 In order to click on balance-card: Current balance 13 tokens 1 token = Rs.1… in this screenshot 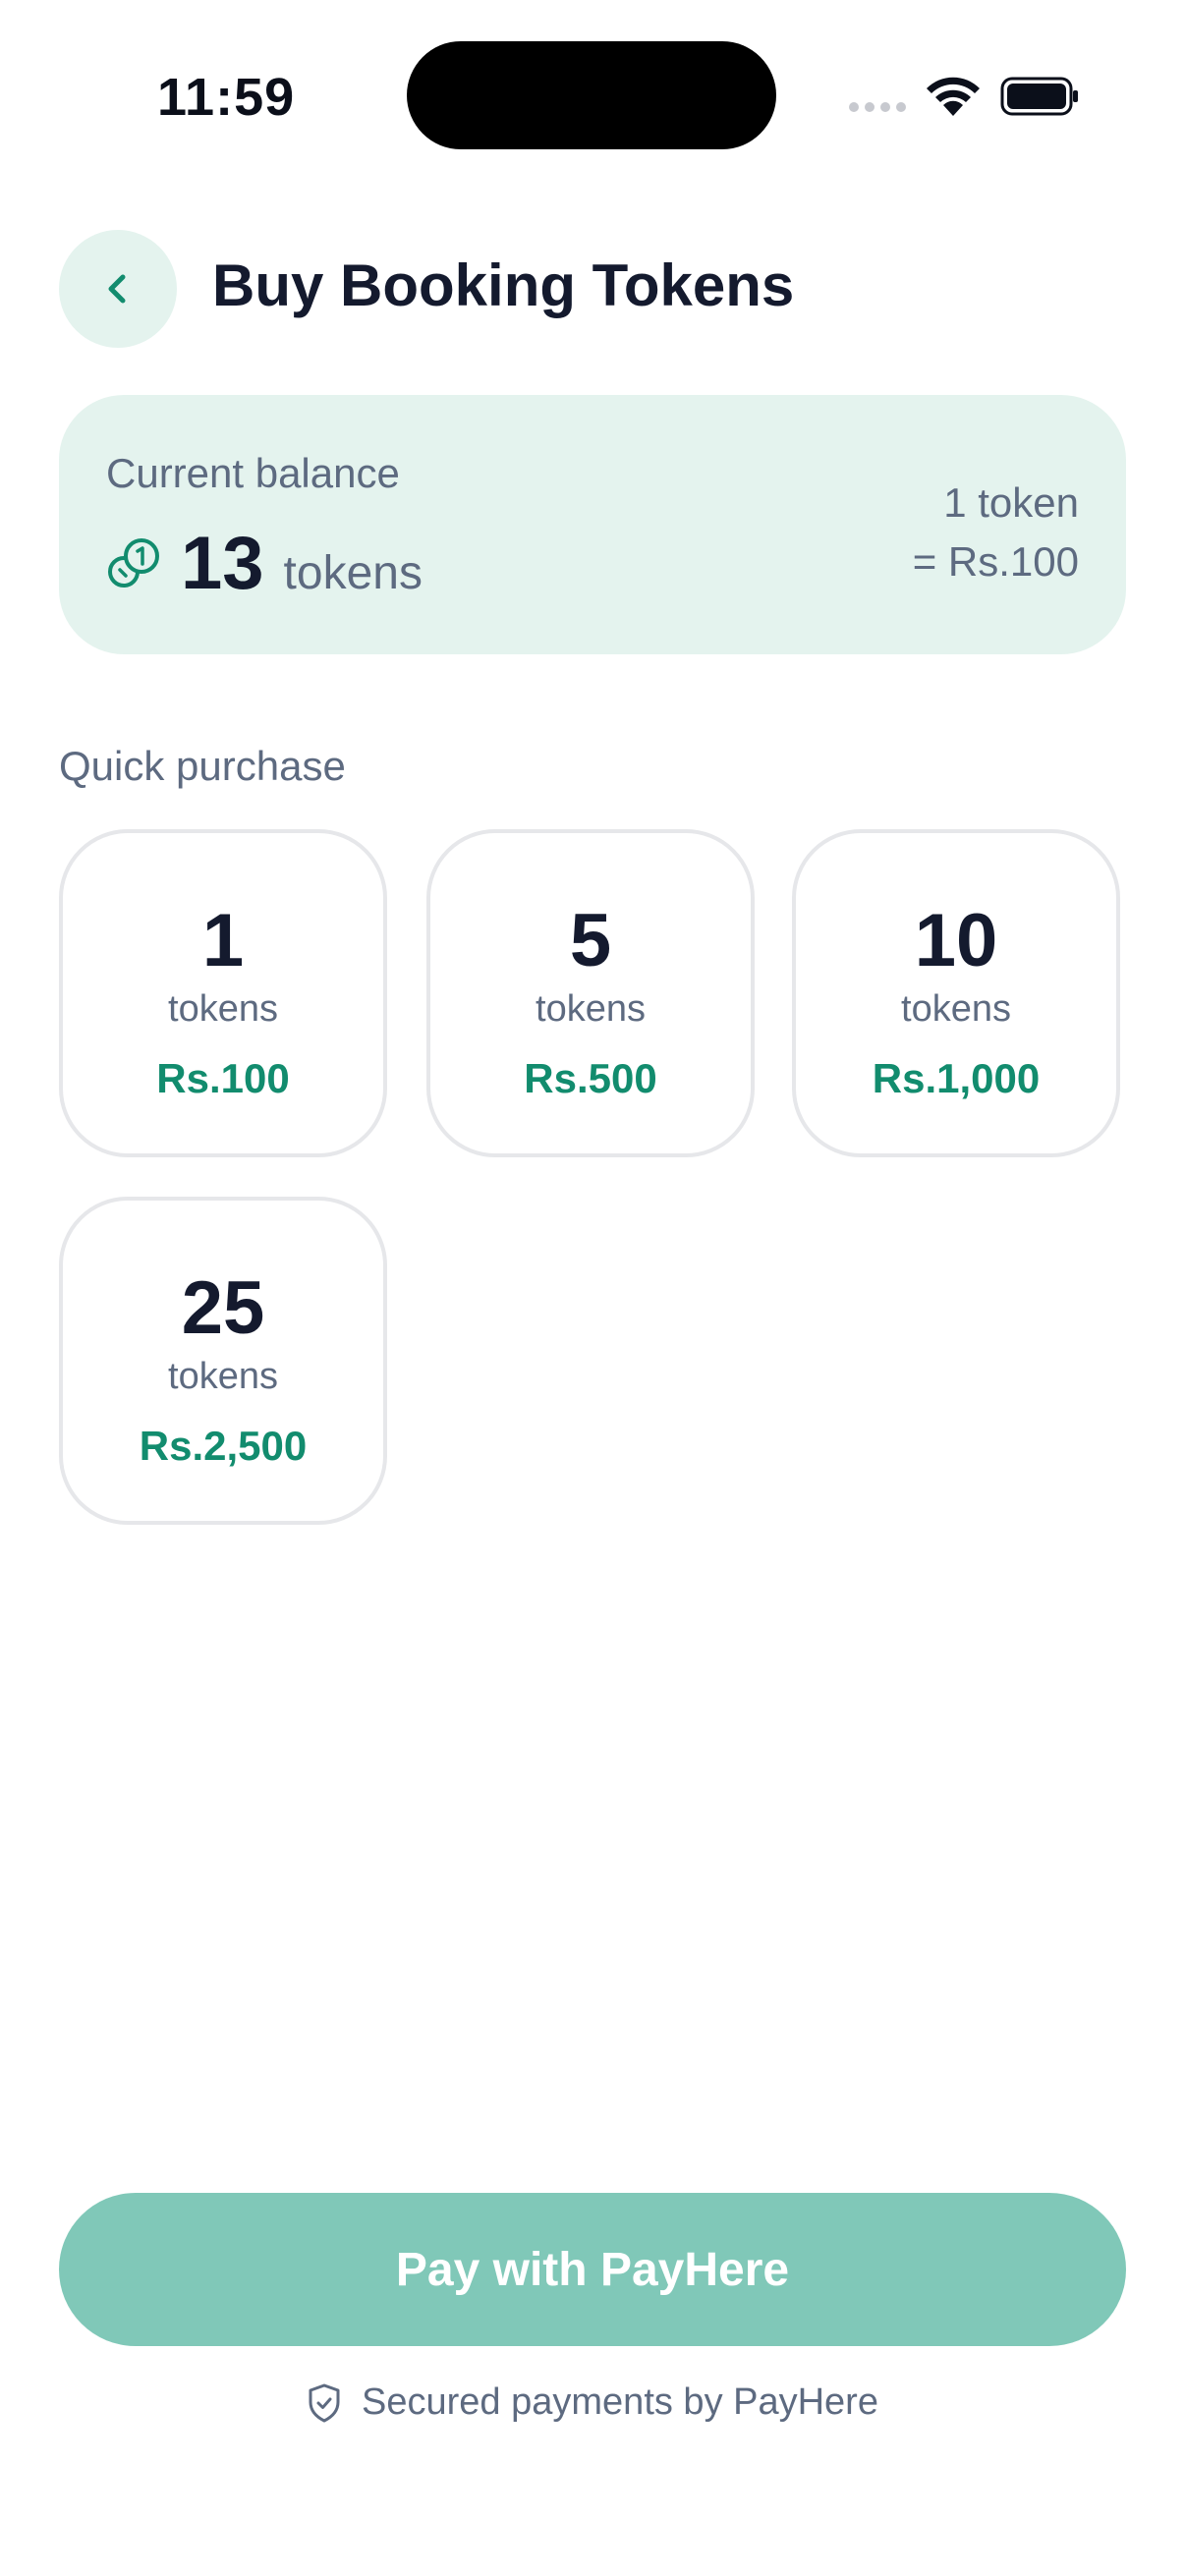, I will do `click(592, 524)`.